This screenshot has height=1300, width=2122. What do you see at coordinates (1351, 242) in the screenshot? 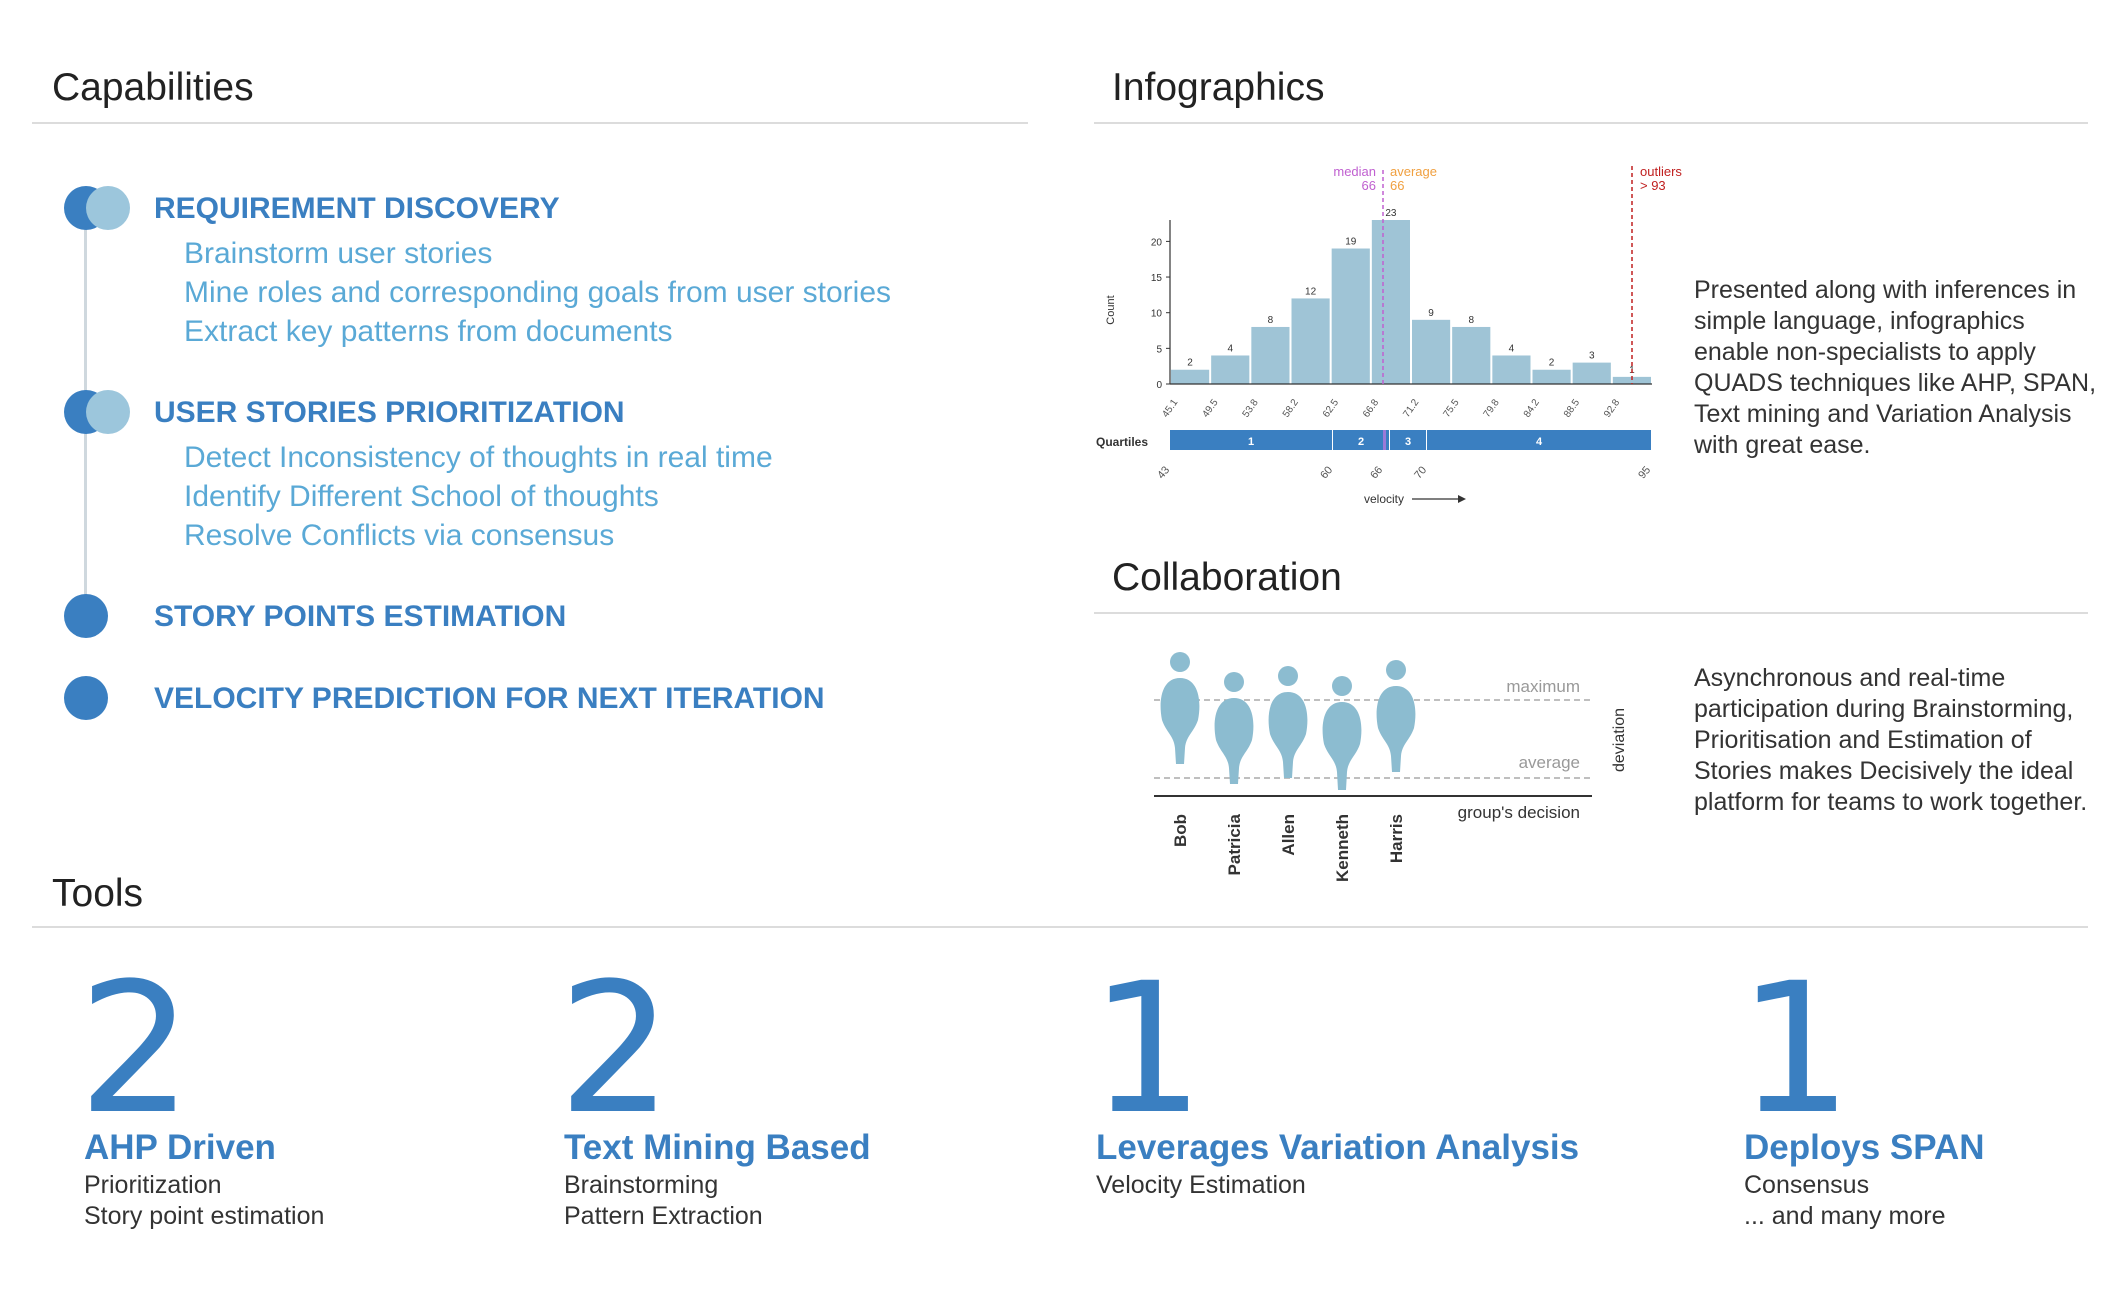
I see `bar-value-label: 19` at bounding box center [1351, 242].